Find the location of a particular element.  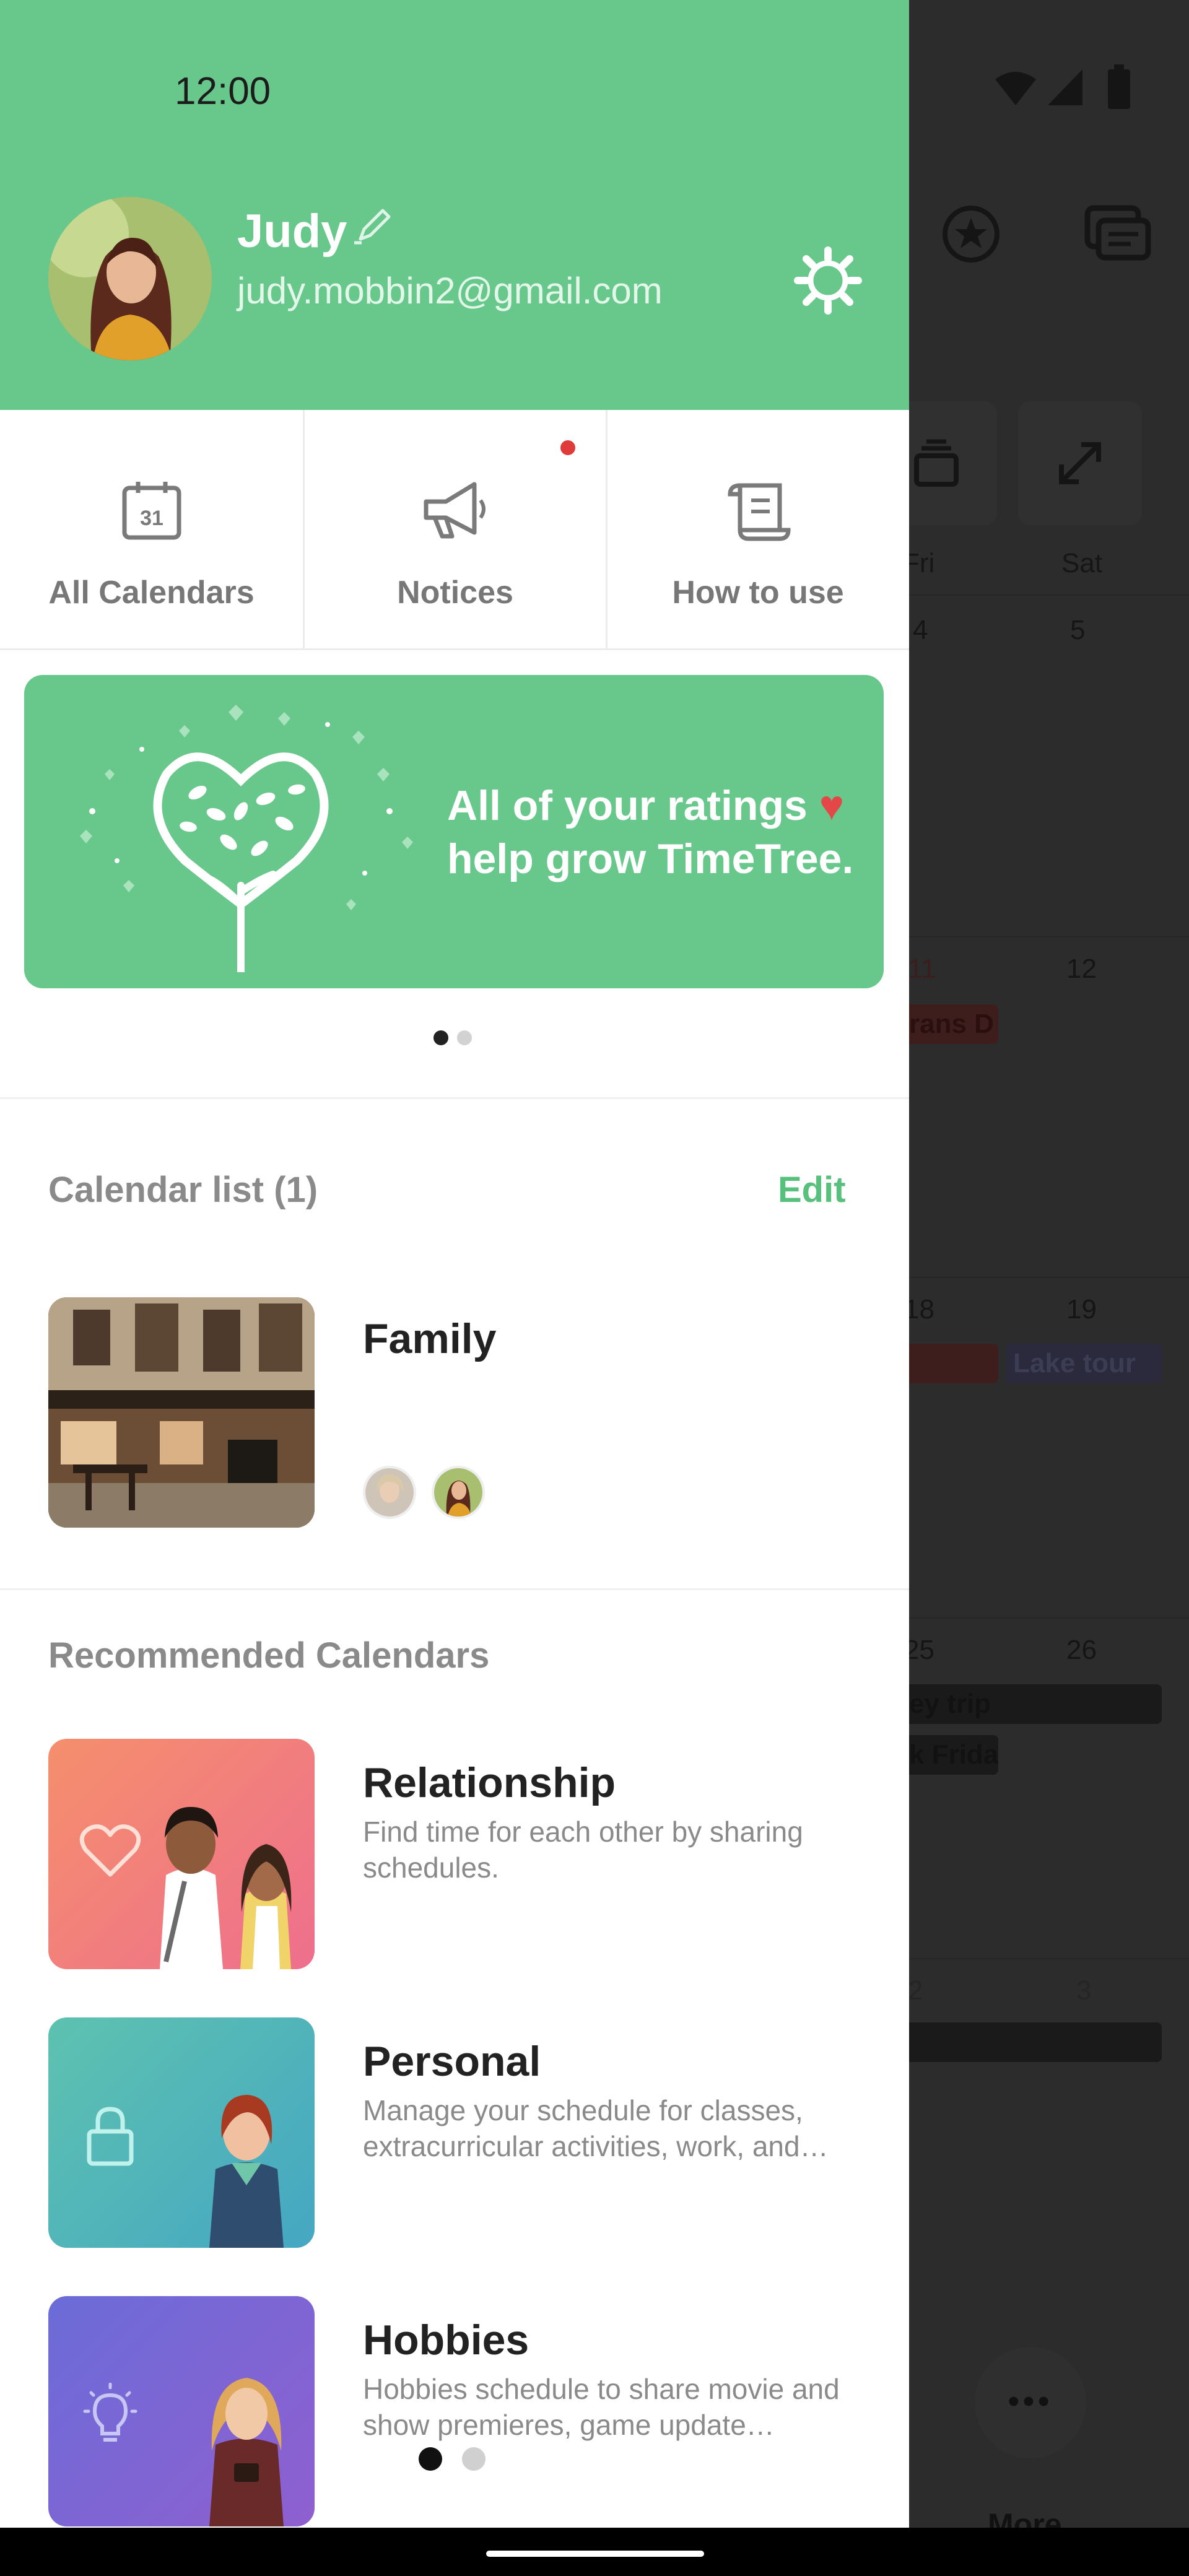

recommended-name: Hobbies is located at coordinates (446, 2340).